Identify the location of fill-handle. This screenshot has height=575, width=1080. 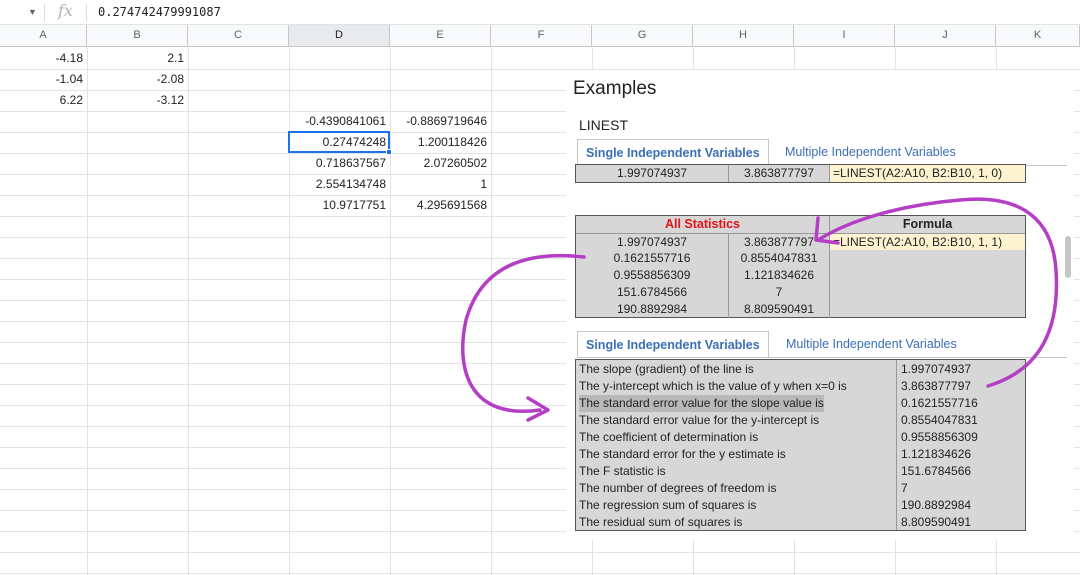
(389, 152).